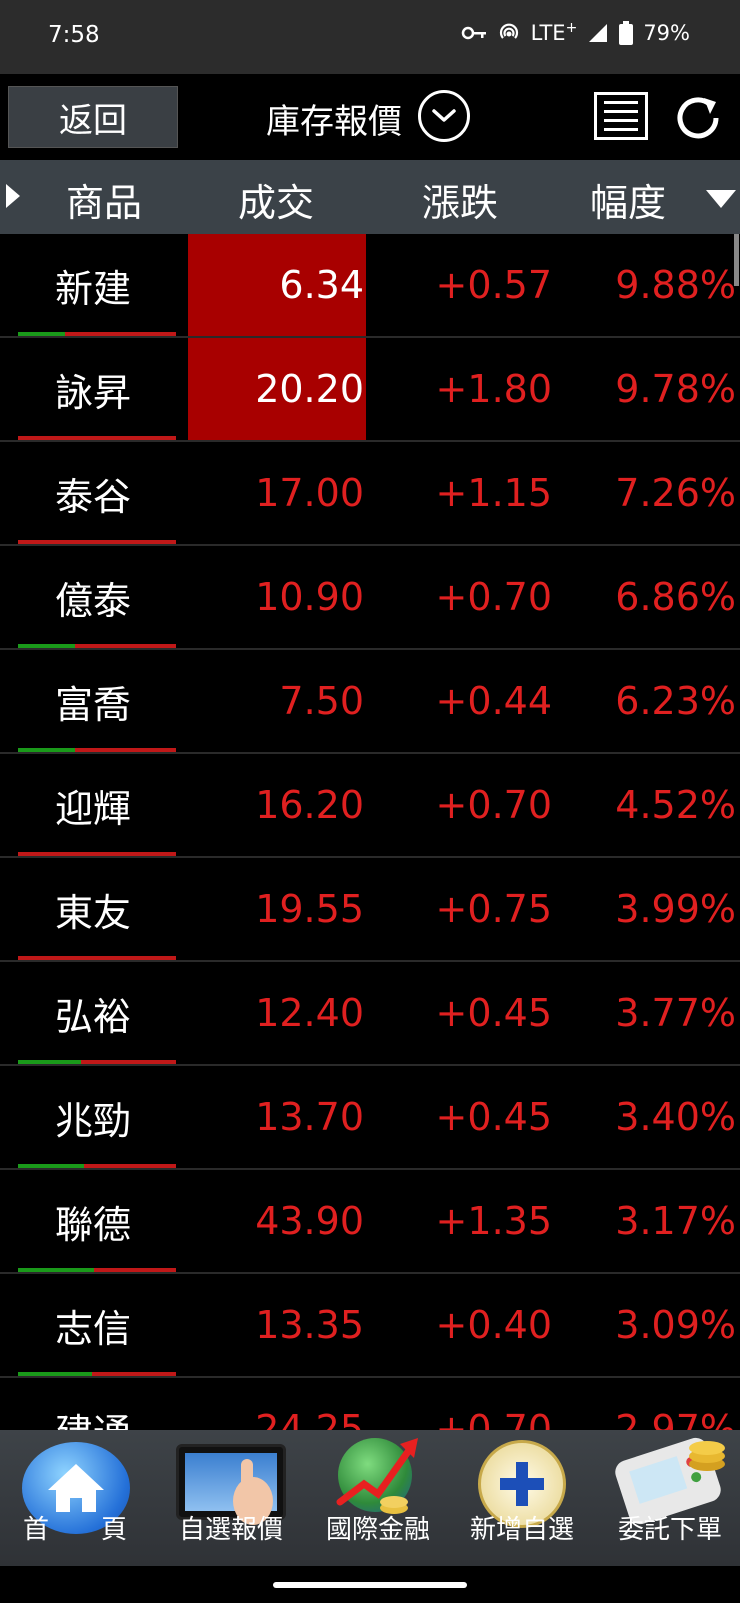  Describe the element at coordinates (493, 1325) in the screenshot. I see `price-change: +0.40` at that location.